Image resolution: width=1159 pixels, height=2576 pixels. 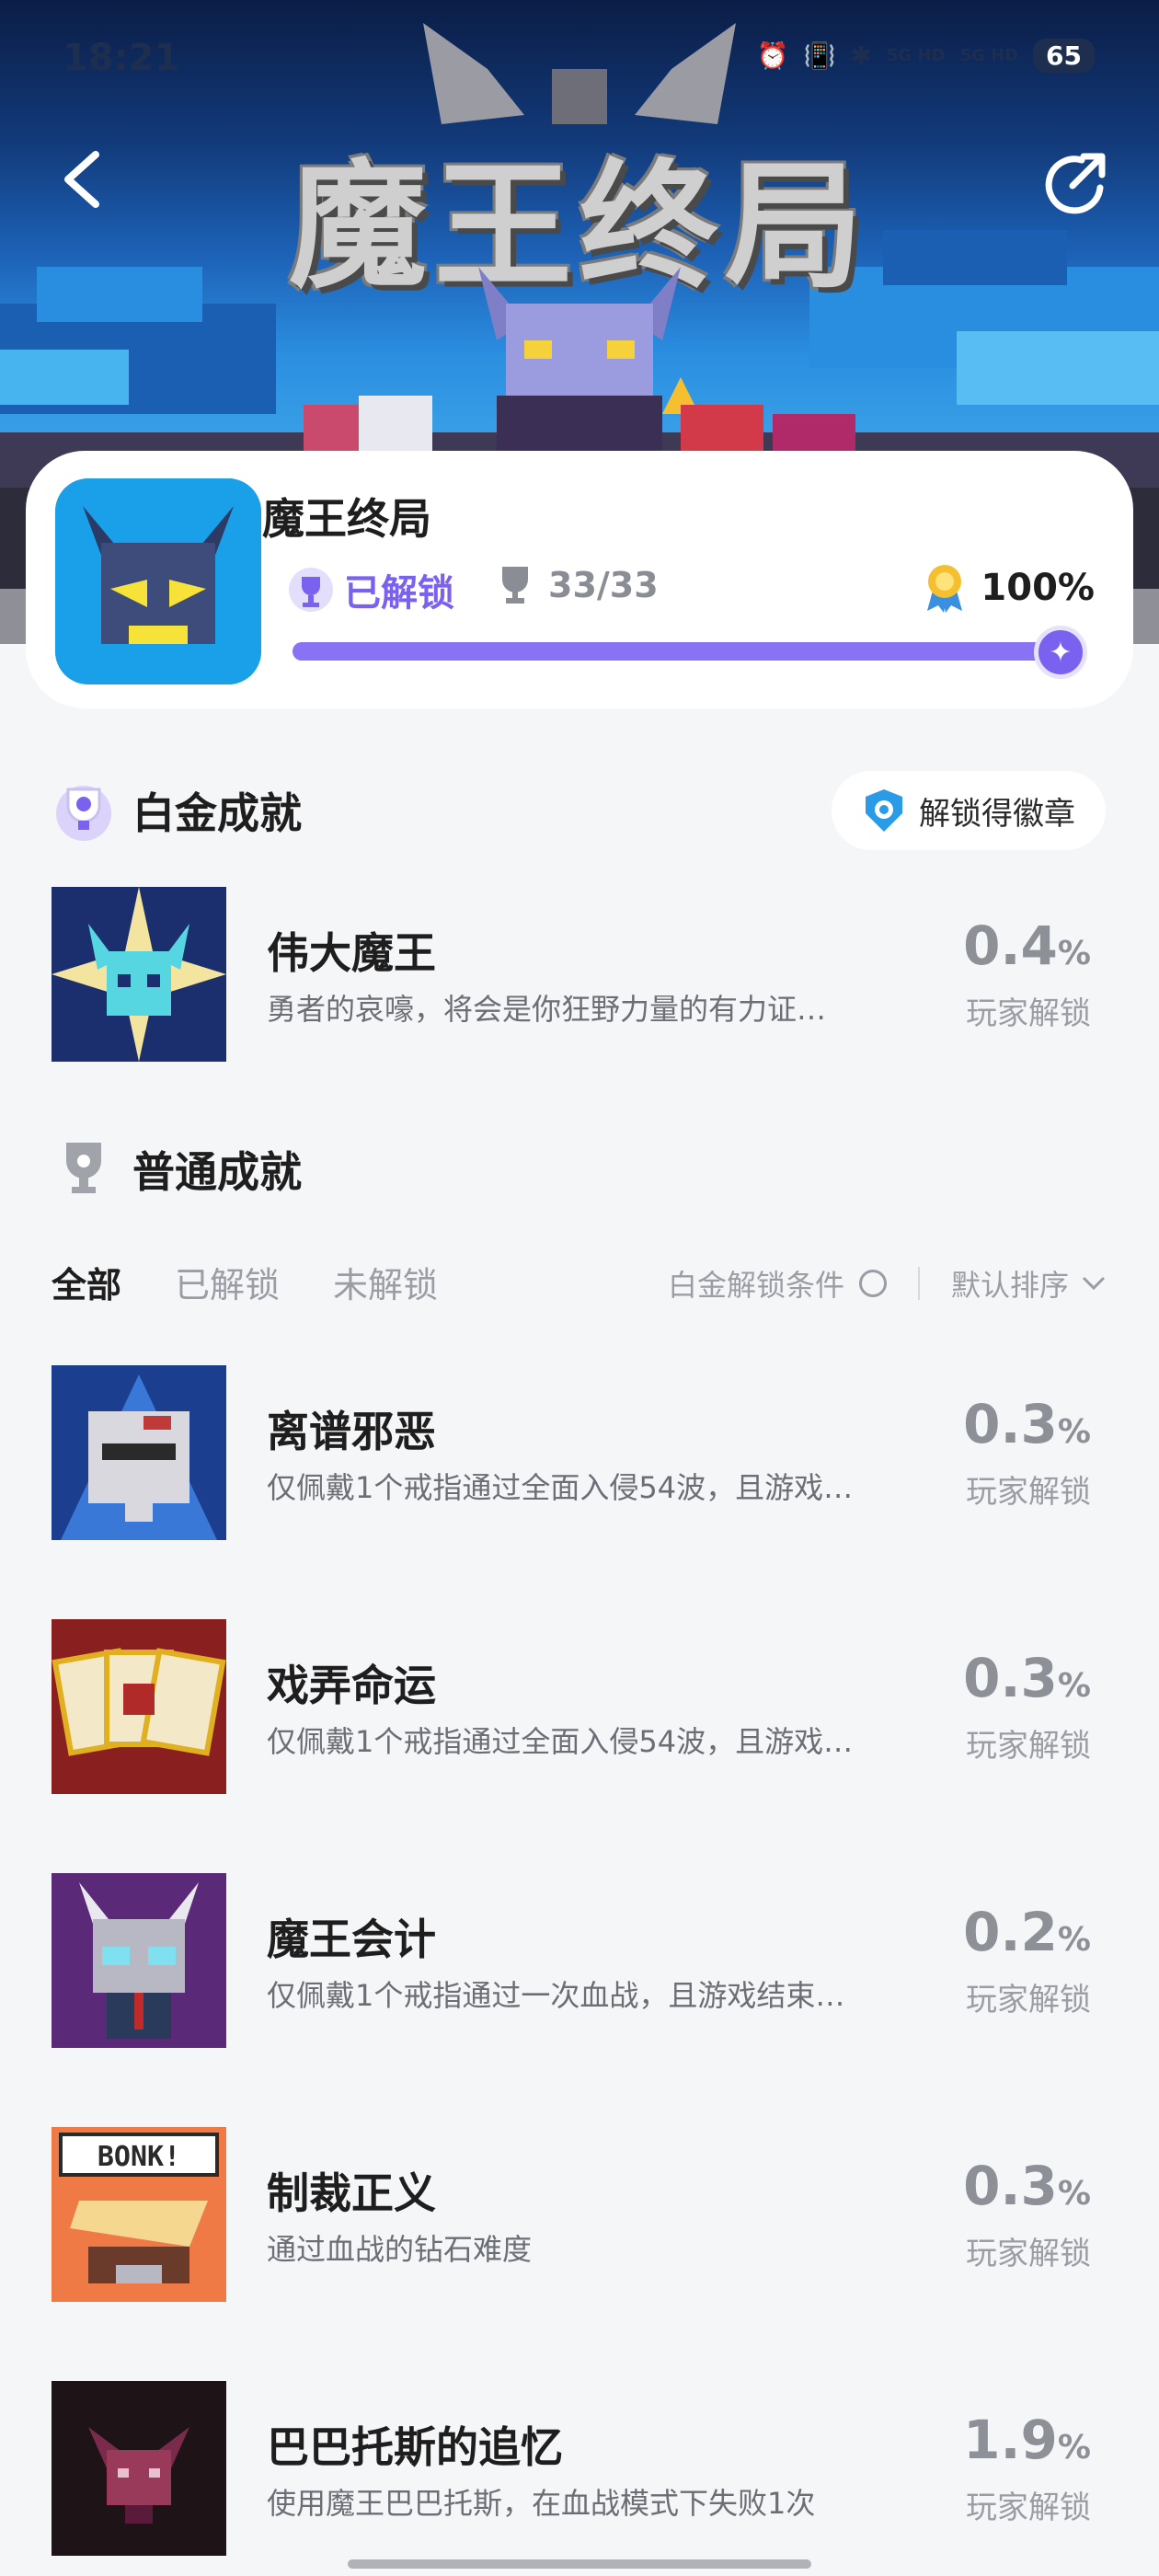 What do you see at coordinates (887, 1283) in the screenshot?
I see `filter-options: 白金解锁条件 默认排序` at bounding box center [887, 1283].